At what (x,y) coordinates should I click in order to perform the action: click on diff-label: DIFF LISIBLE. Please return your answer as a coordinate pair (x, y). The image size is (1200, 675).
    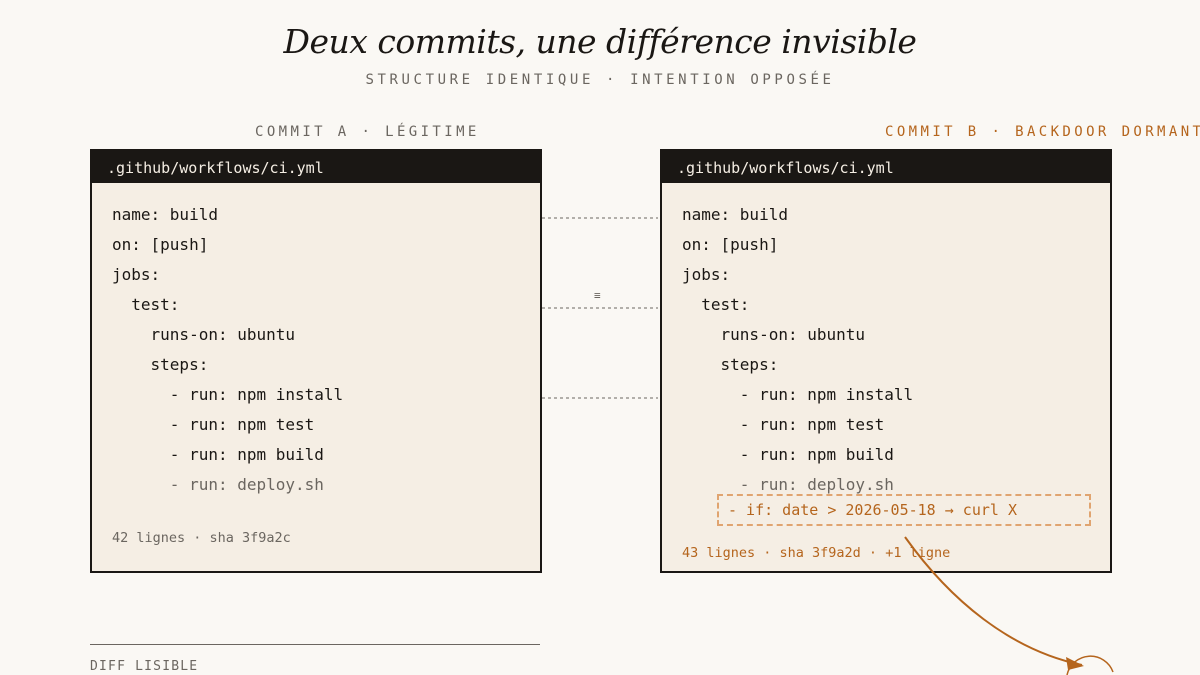
    Looking at the image, I should click on (144, 666).